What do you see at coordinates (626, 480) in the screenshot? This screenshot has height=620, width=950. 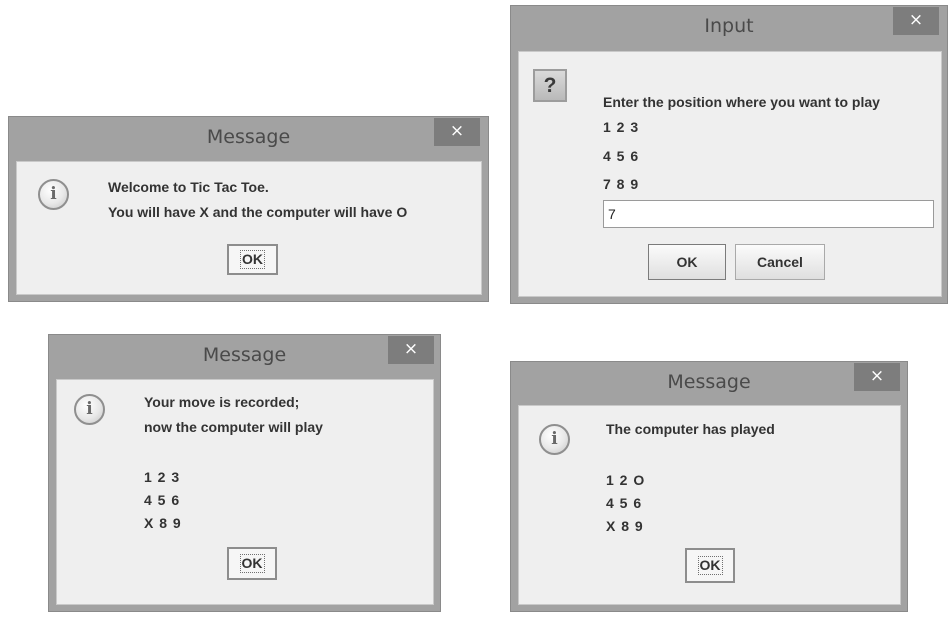 I see `board-row-1: 1 2 O` at bounding box center [626, 480].